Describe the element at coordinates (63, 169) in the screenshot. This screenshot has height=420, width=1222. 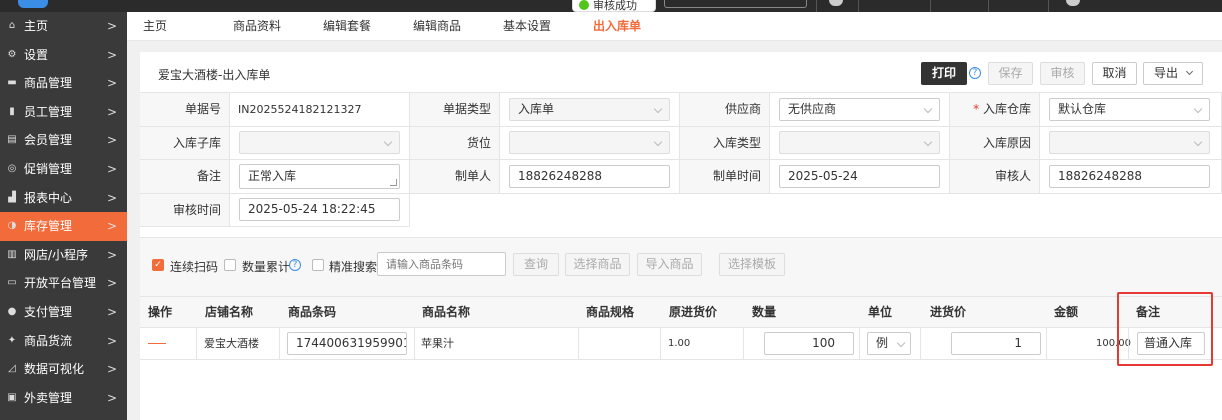
I see `sidebar-item: ◎ 促销管理 >` at that location.